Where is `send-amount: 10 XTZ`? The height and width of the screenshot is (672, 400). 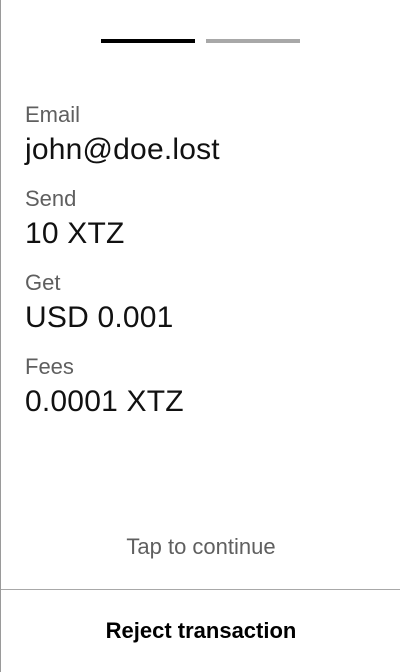
send-amount: 10 XTZ is located at coordinates (75, 233).